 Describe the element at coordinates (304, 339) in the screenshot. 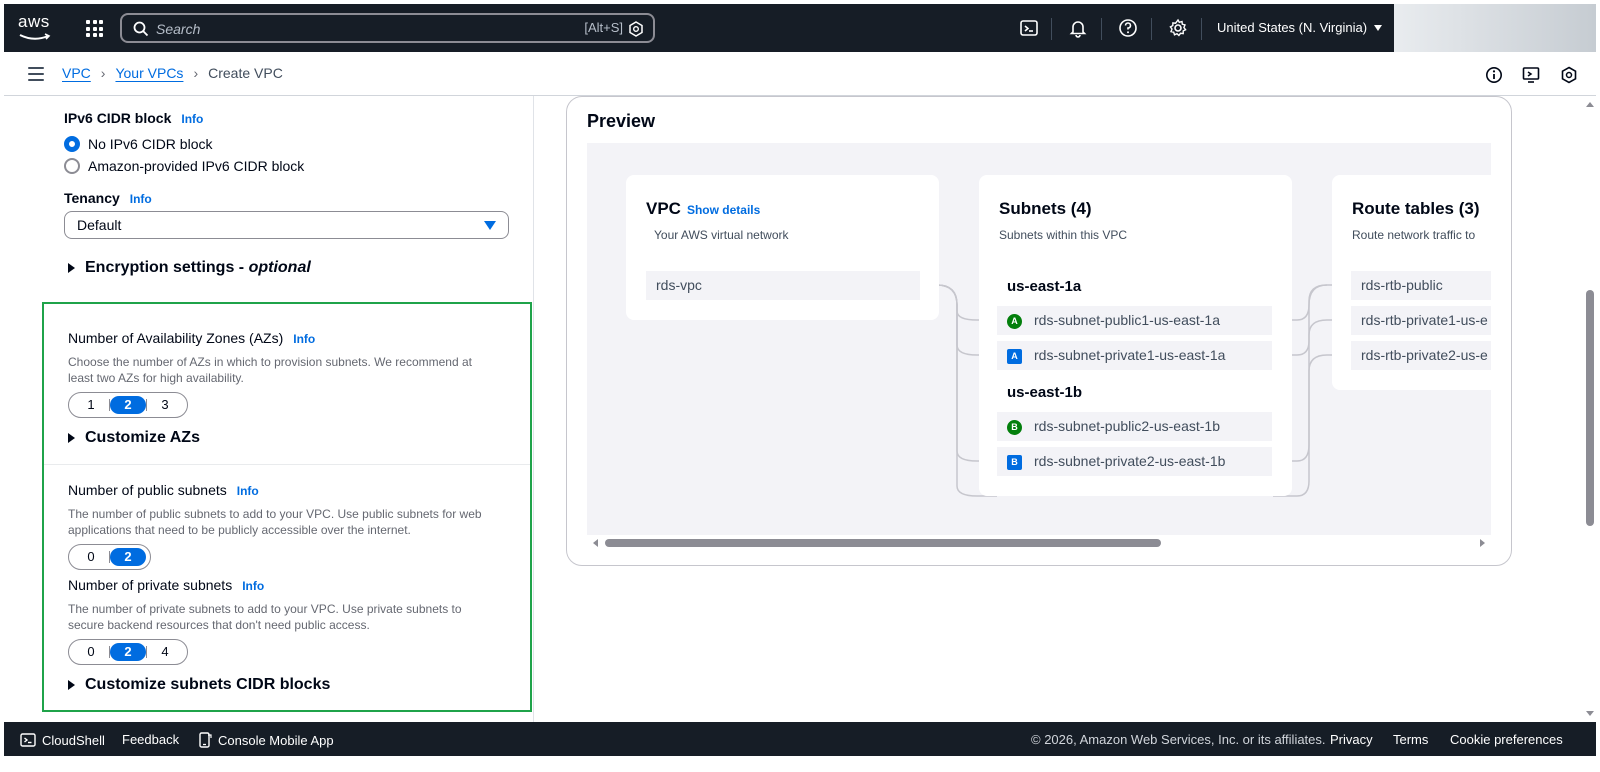

I see `az-info-link: Info` at that location.